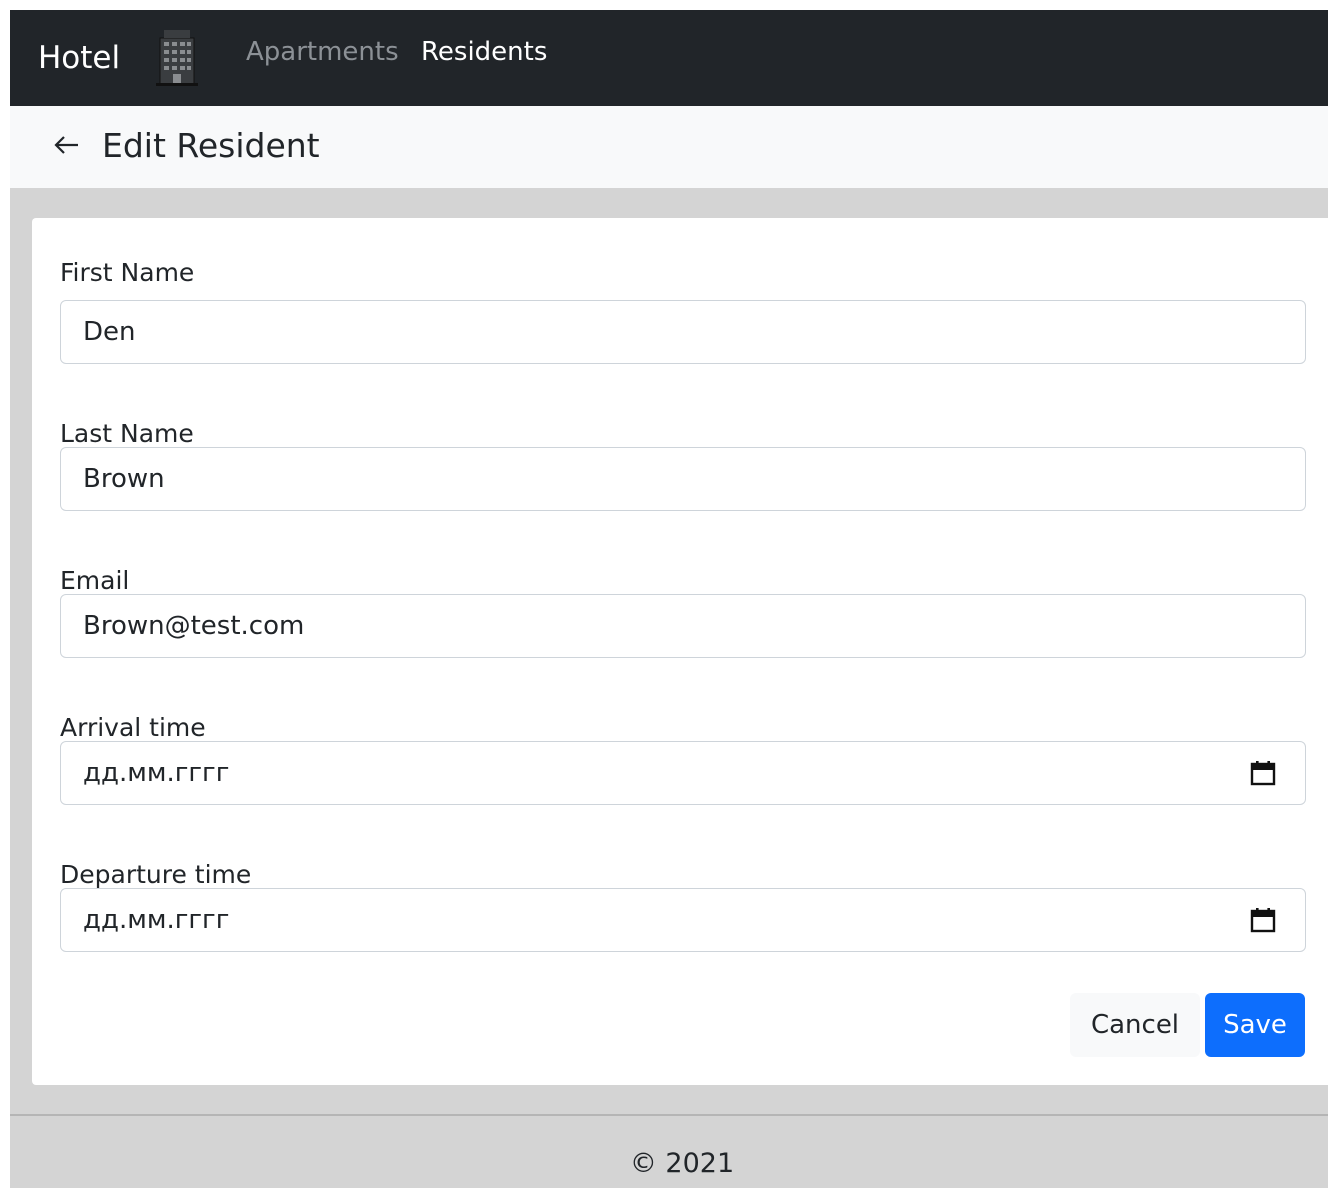 The image size is (1328, 1188). I want to click on nav-link-residents: Residents, so click(484, 52).